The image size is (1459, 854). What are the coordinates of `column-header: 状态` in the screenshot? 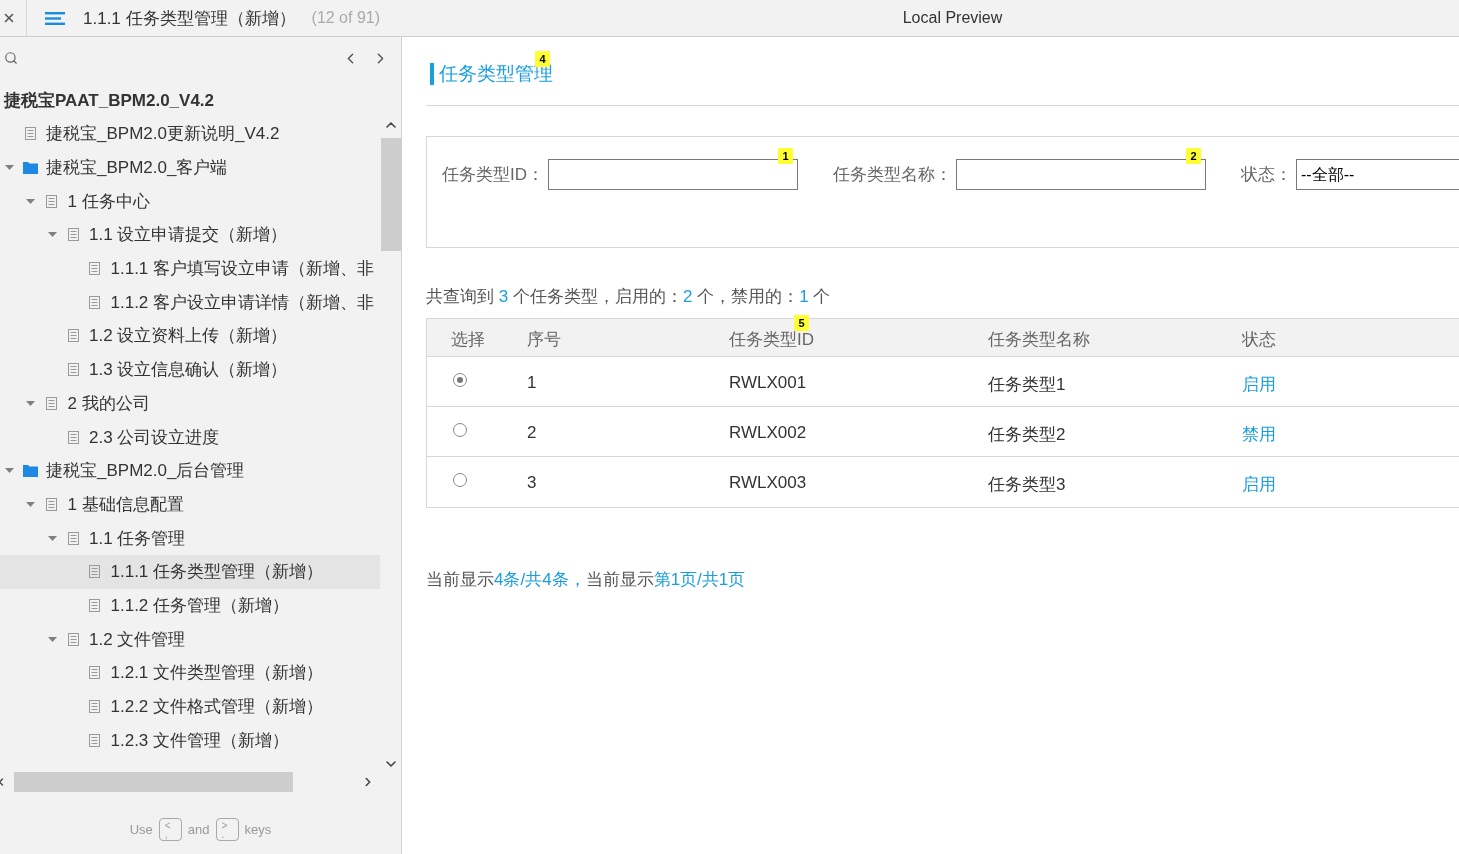 It's located at (1259, 340).